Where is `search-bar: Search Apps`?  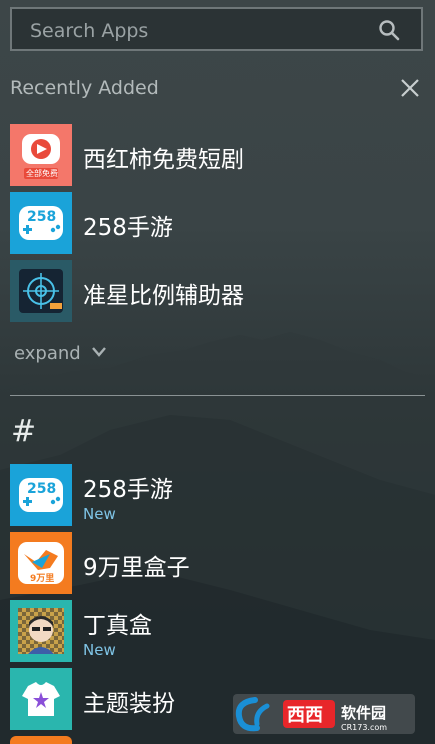 search-bar: Search Apps is located at coordinates (216, 29).